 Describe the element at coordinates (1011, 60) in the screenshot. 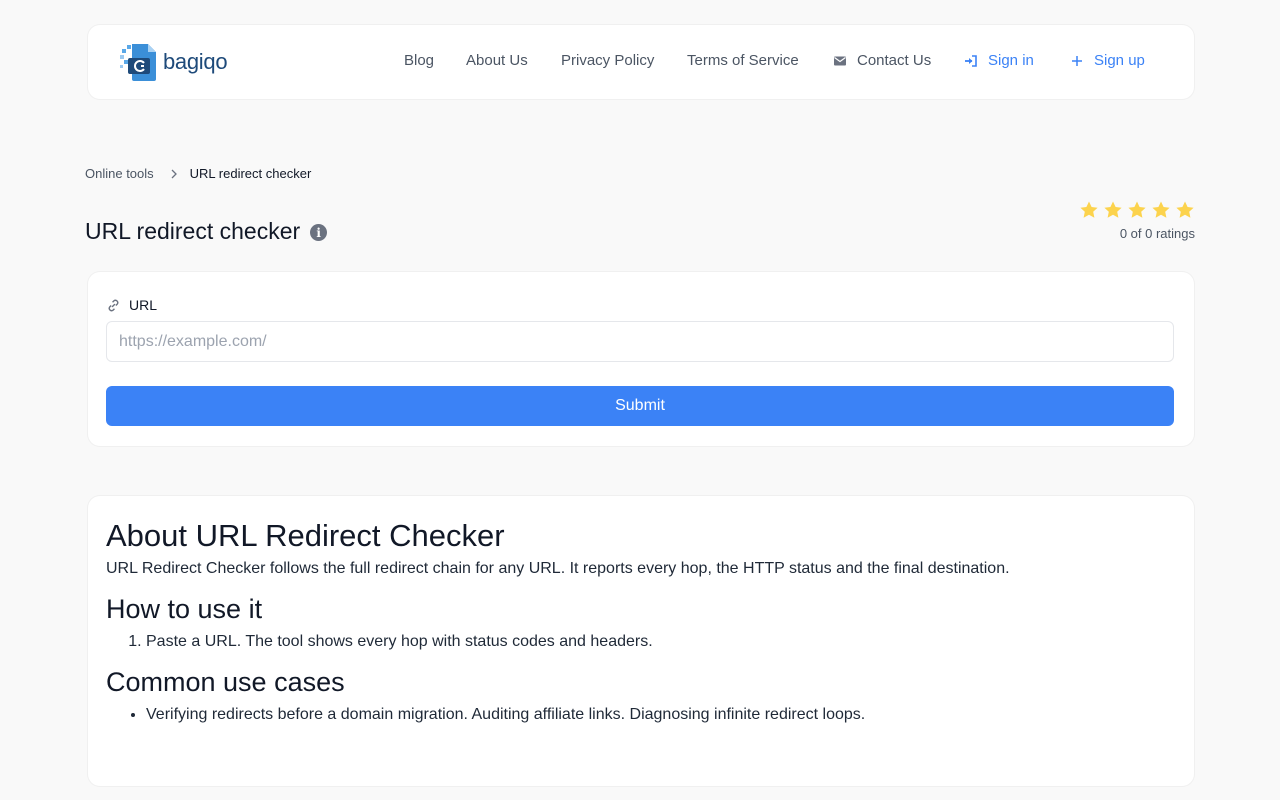

I see `sign-in-label: Sign in` at that location.